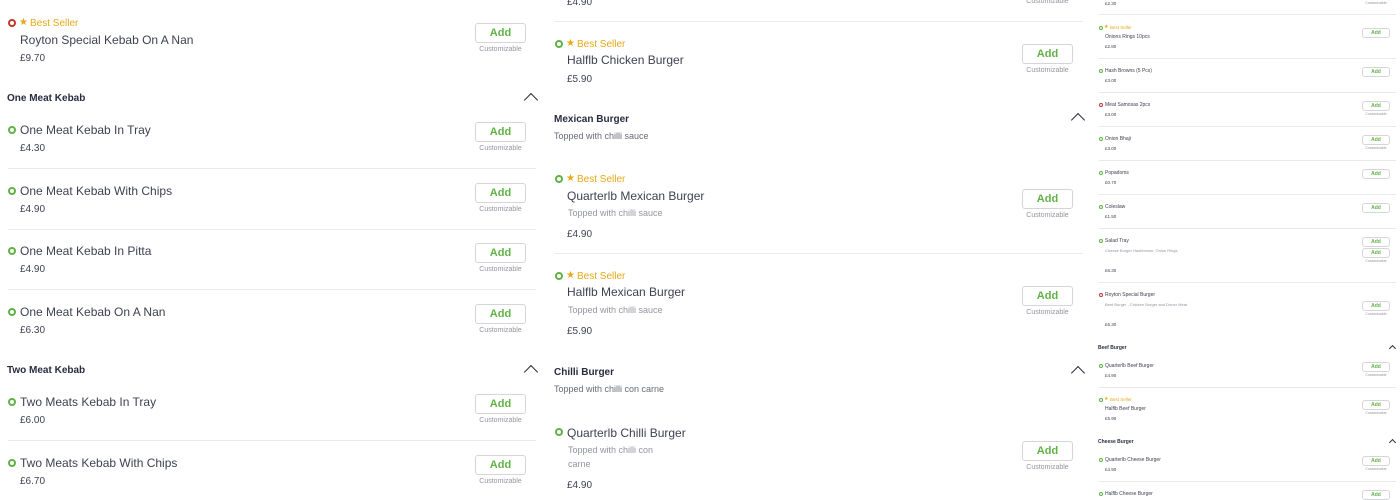 This screenshot has height=500, width=1400. Describe the element at coordinates (1111, 3) in the screenshot. I see `item-price: £2.30` at that location.